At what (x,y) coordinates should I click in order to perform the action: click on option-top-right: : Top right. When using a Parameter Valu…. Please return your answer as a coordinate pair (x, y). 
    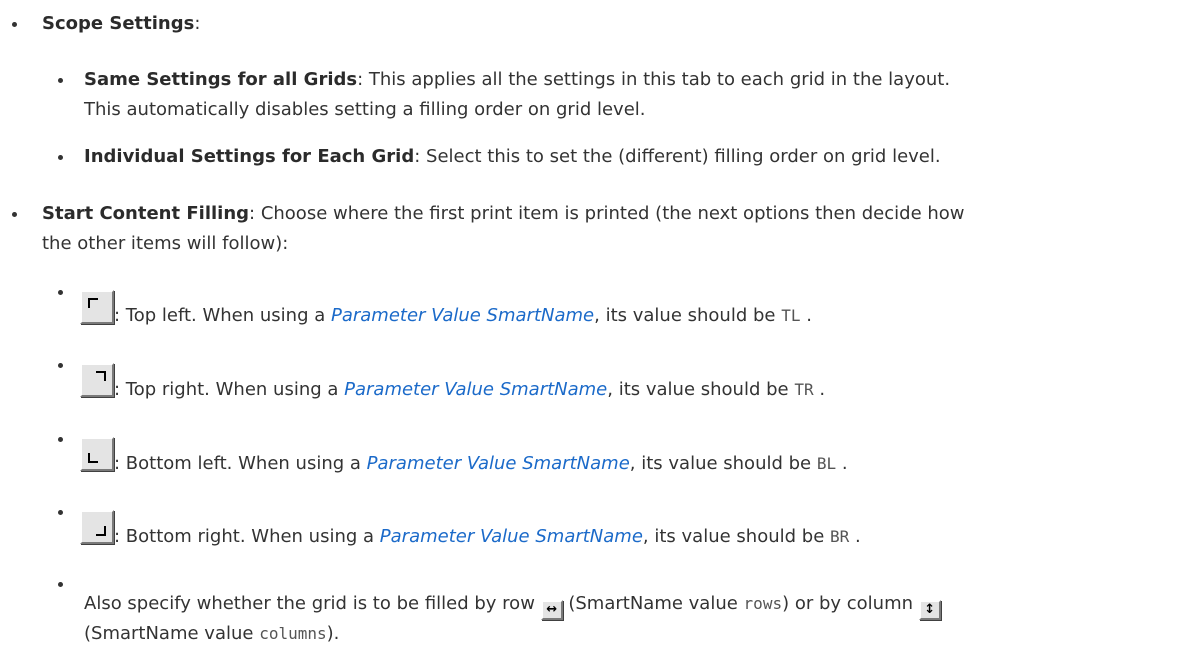
    Looking at the image, I should click on (470, 389).